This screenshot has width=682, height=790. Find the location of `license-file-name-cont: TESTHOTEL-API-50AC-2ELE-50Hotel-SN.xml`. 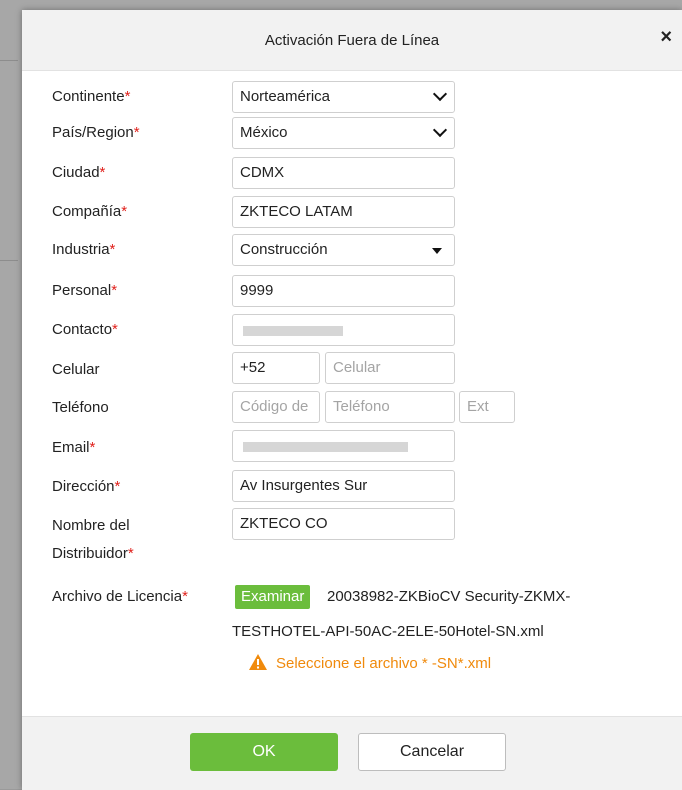

license-file-name-cont: TESTHOTEL-API-50AC-2ELE-50Hotel-SN.xml is located at coordinates (388, 631).